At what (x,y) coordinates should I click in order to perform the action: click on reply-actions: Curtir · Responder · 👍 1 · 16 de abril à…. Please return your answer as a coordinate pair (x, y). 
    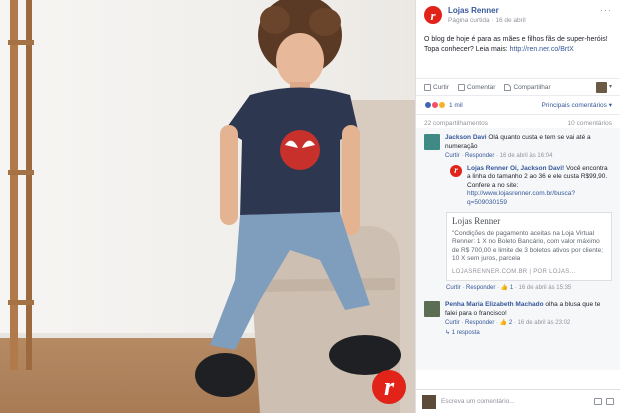
    Looking at the image, I should click on (509, 288).